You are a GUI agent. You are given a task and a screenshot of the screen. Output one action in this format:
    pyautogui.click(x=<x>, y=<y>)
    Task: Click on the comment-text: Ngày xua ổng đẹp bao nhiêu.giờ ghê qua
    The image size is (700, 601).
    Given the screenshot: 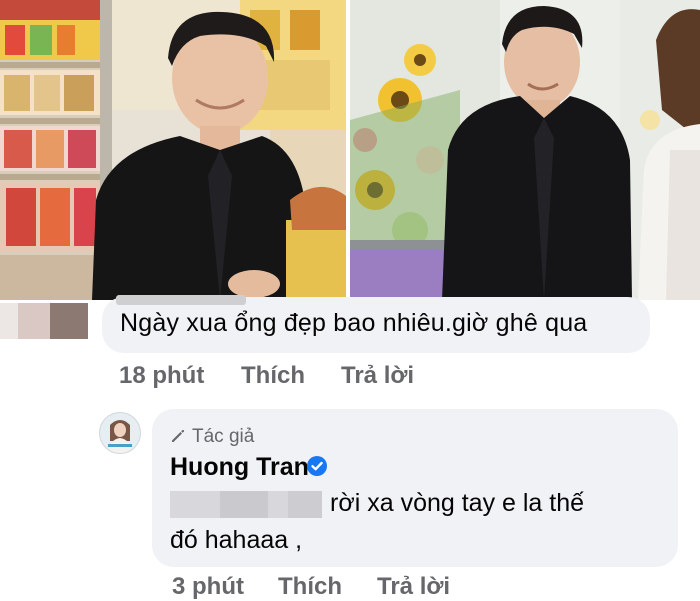 What is the action you would take?
    pyautogui.click(x=354, y=323)
    